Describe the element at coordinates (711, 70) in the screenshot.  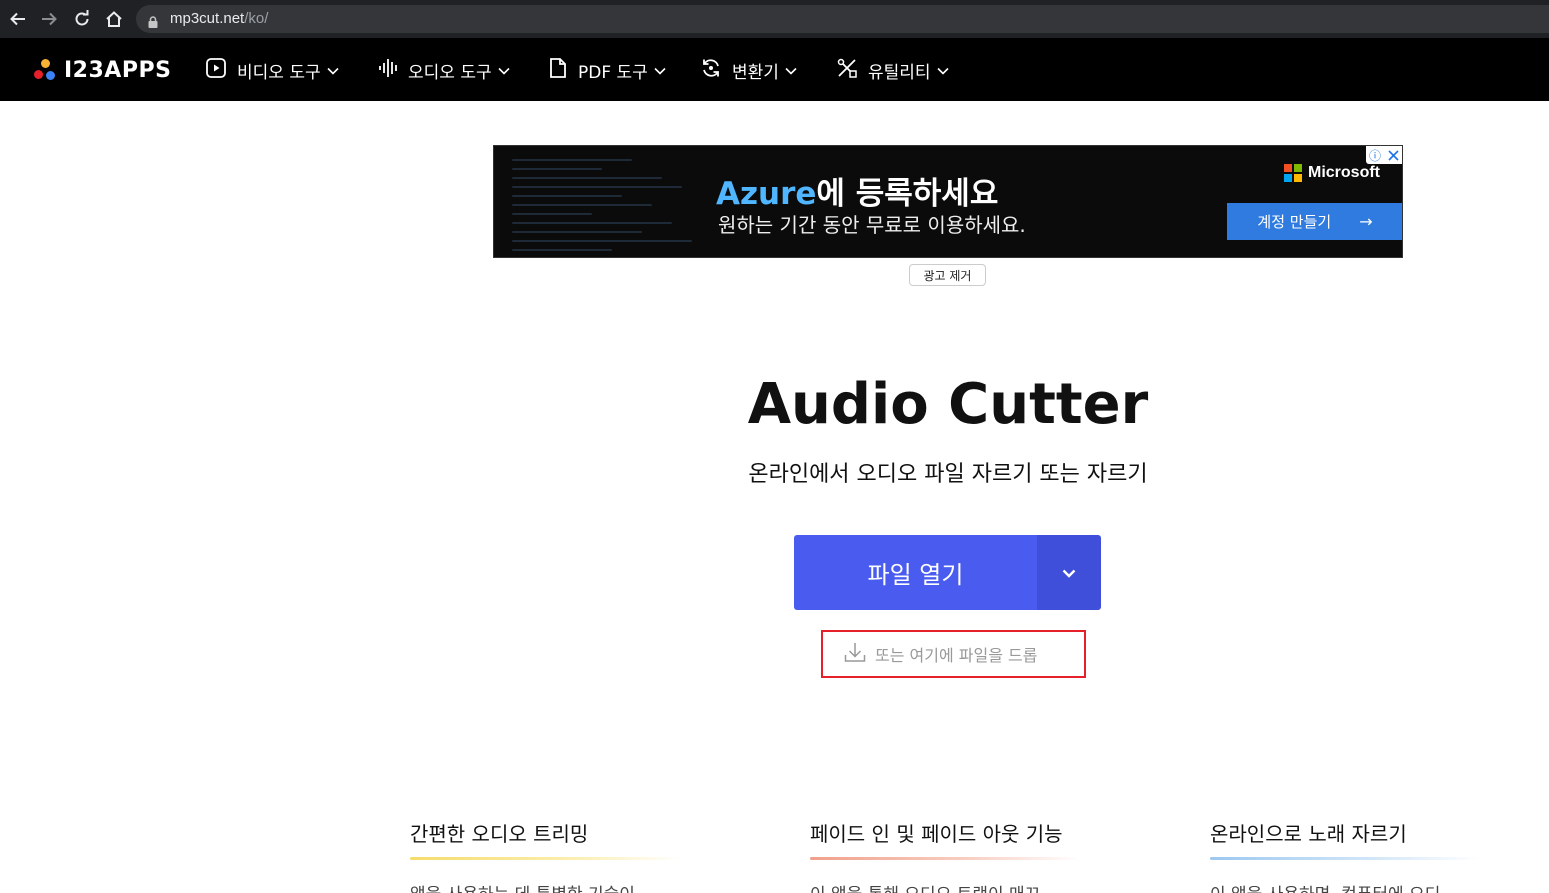
I see `convert-icon` at that location.